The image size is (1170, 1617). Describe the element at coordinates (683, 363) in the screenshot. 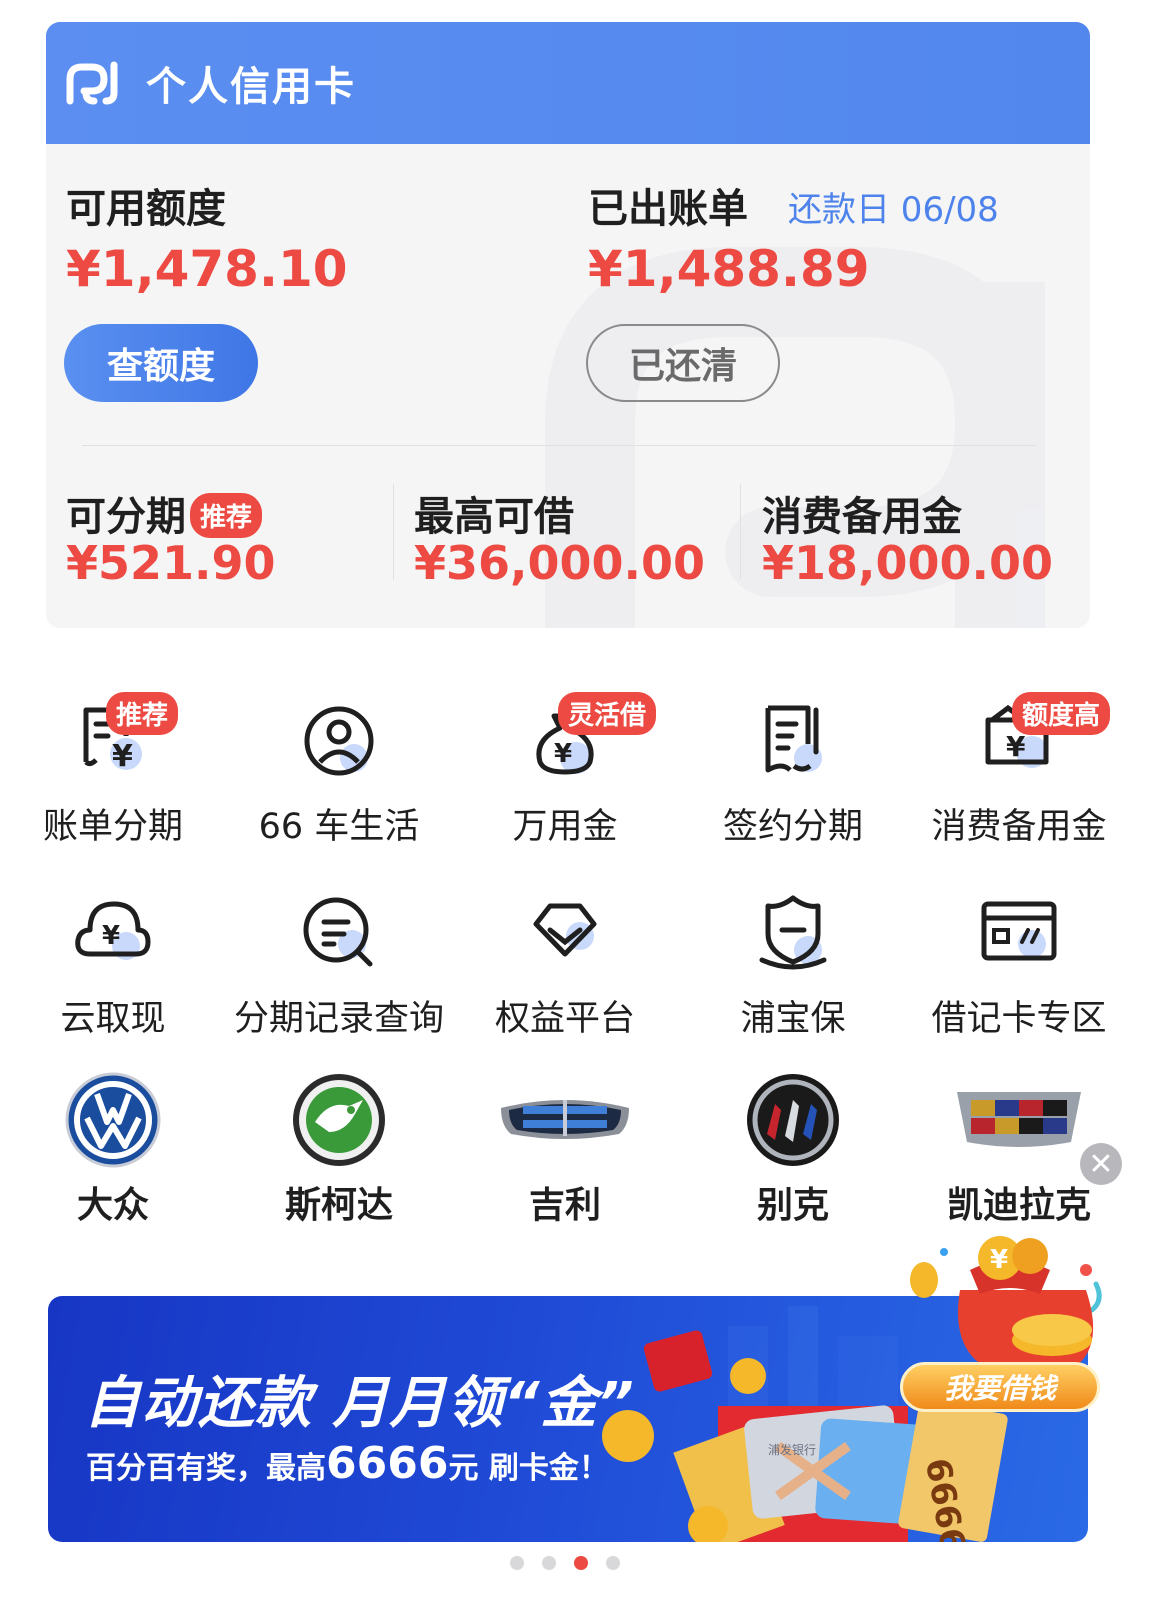

I see `paid-status-button: 已还清` at that location.